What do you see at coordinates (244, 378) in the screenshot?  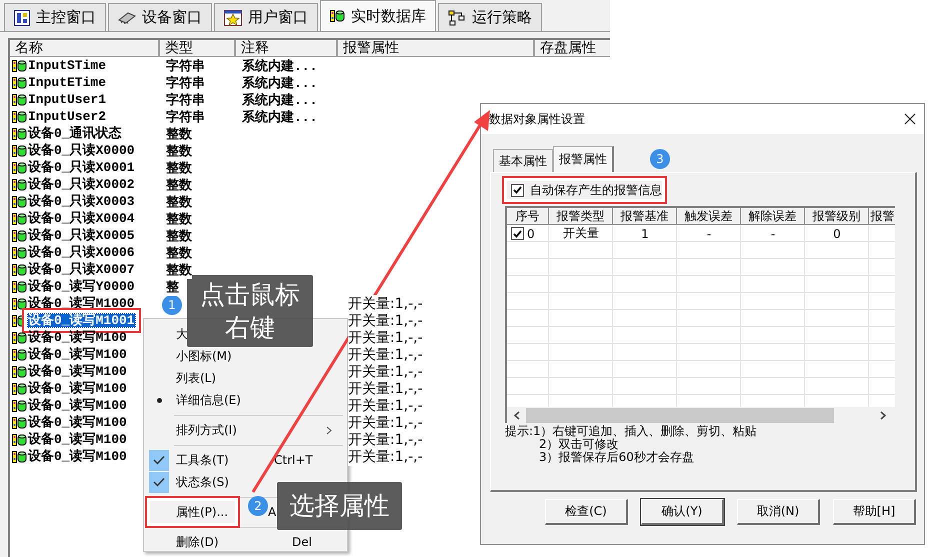 I see `menu-item: 列表(L)` at bounding box center [244, 378].